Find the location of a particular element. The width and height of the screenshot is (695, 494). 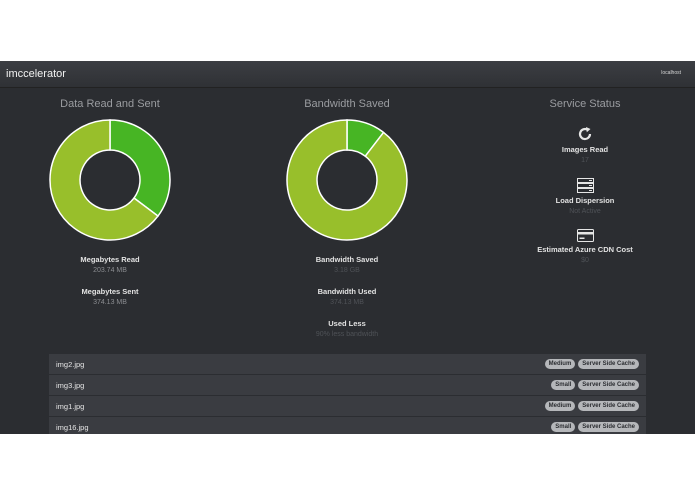

list-item: img2.jpg Medium Server Side Cache is located at coordinates (347, 364).